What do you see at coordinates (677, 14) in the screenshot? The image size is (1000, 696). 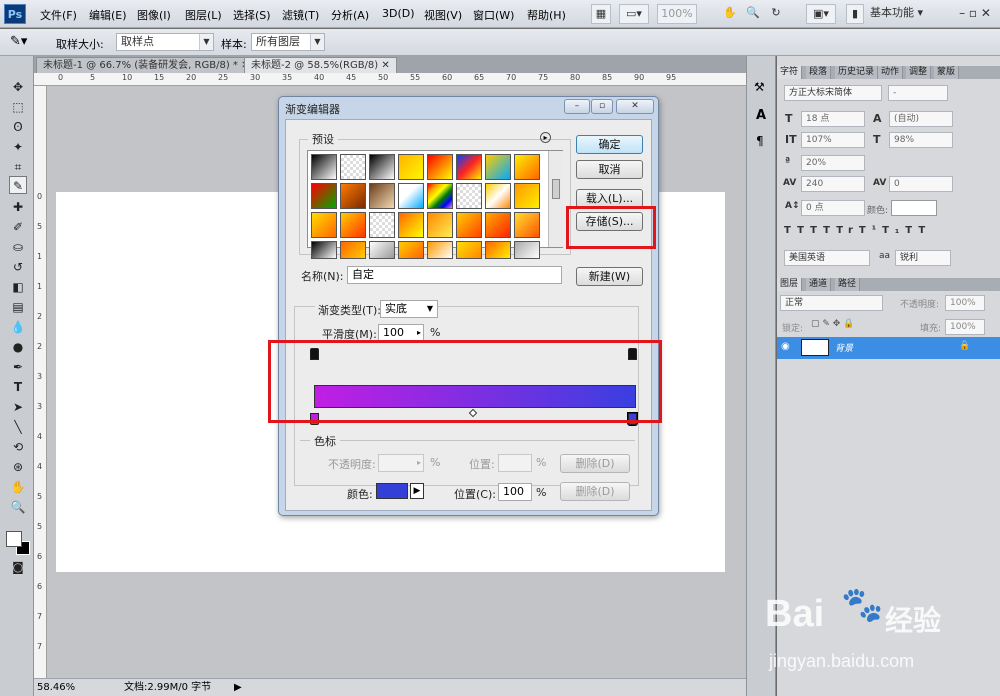 I see `zoom-level: 100%` at bounding box center [677, 14].